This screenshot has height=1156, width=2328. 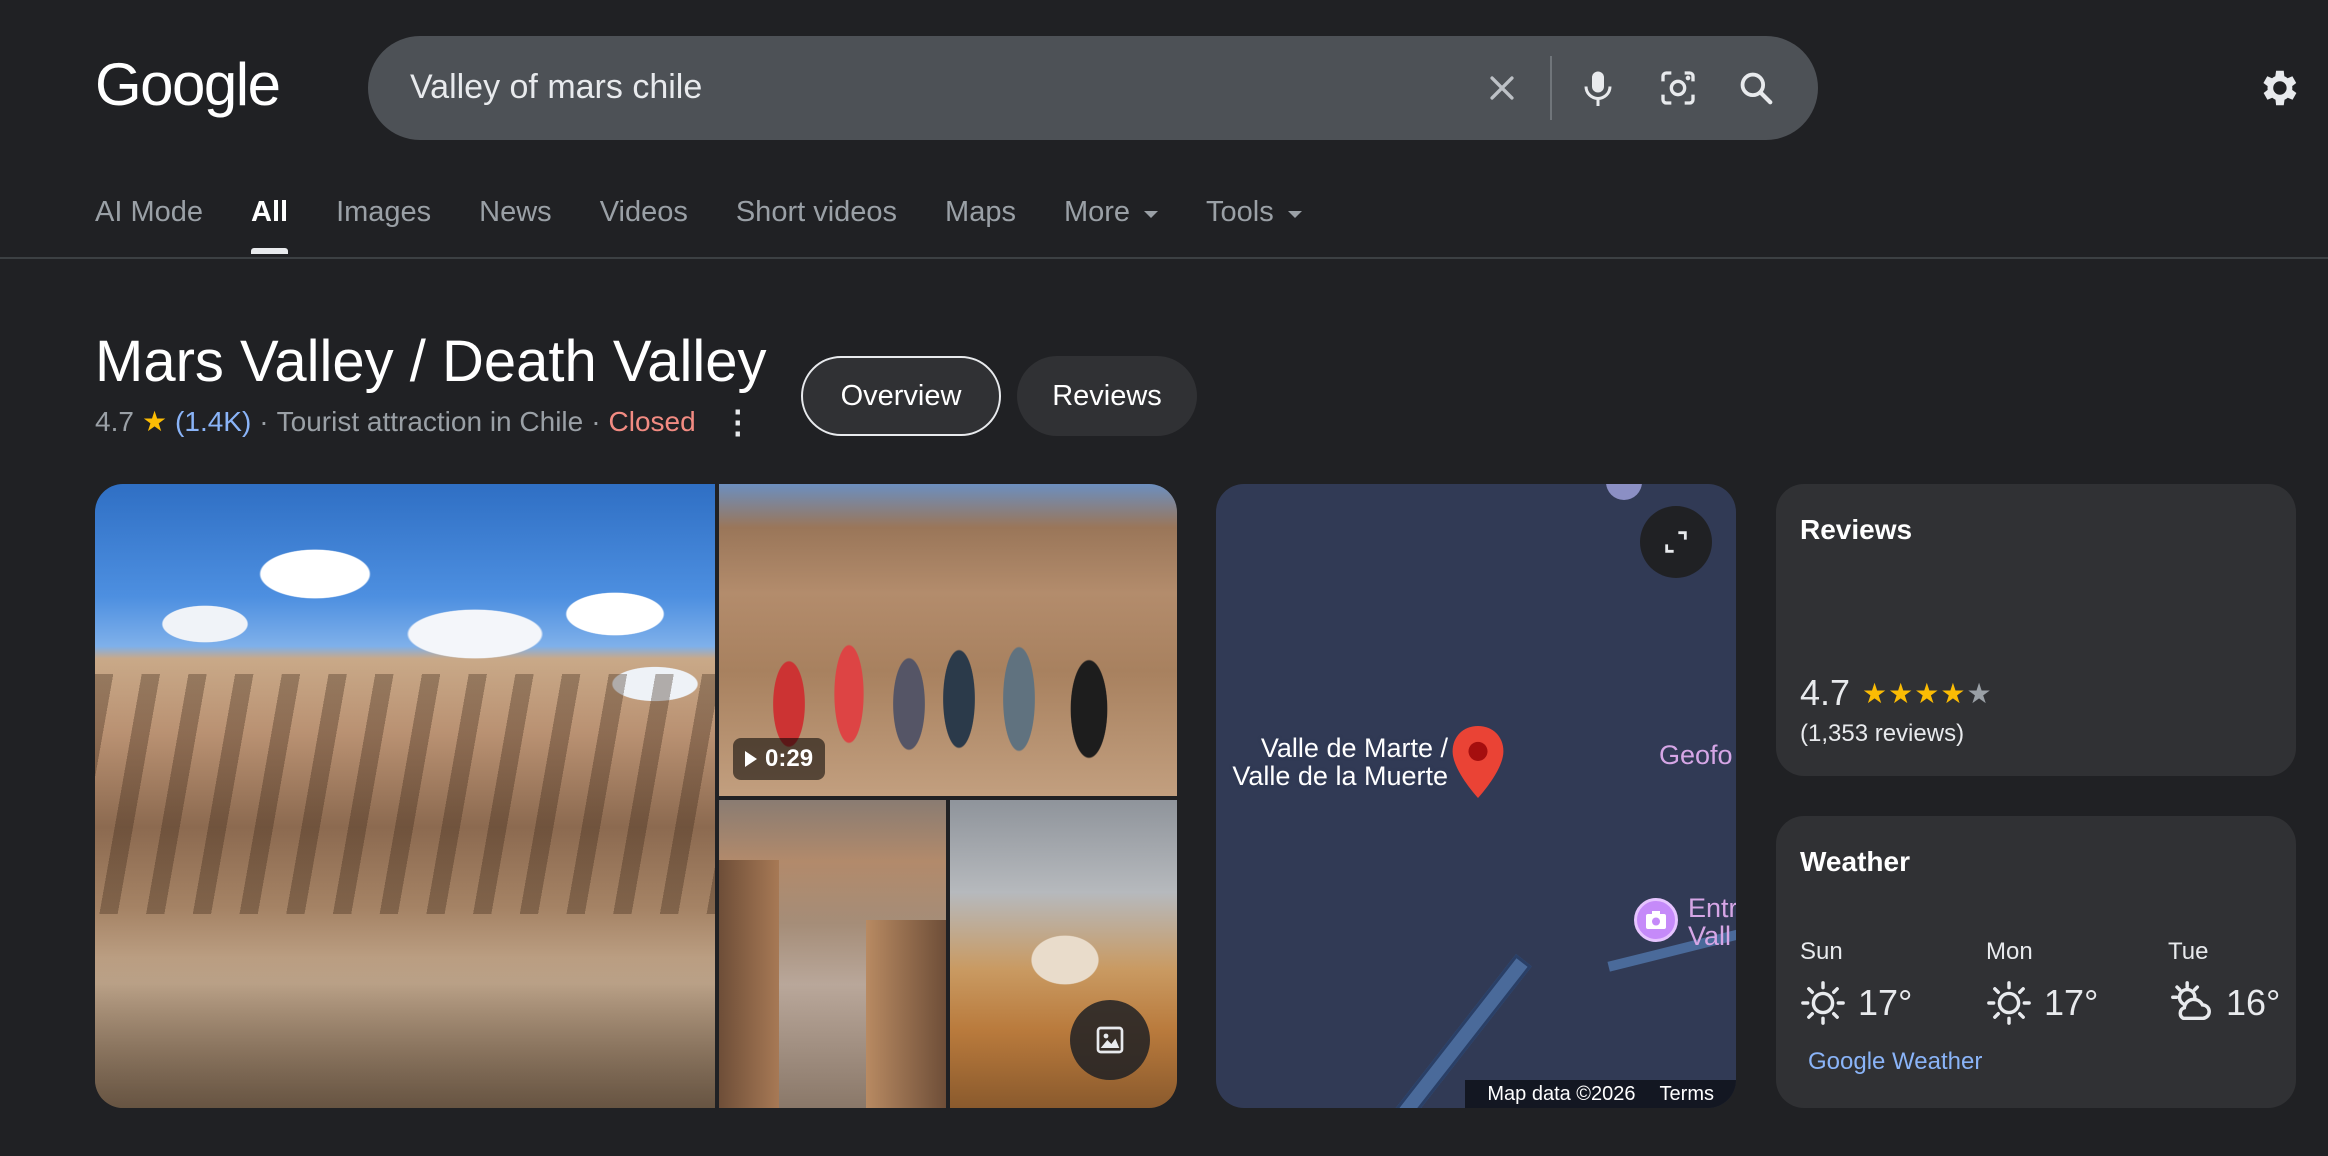 What do you see at coordinates (901, 396) in the screenshot?
I see `overview-button: Overview` at bounding box center [901, 396].